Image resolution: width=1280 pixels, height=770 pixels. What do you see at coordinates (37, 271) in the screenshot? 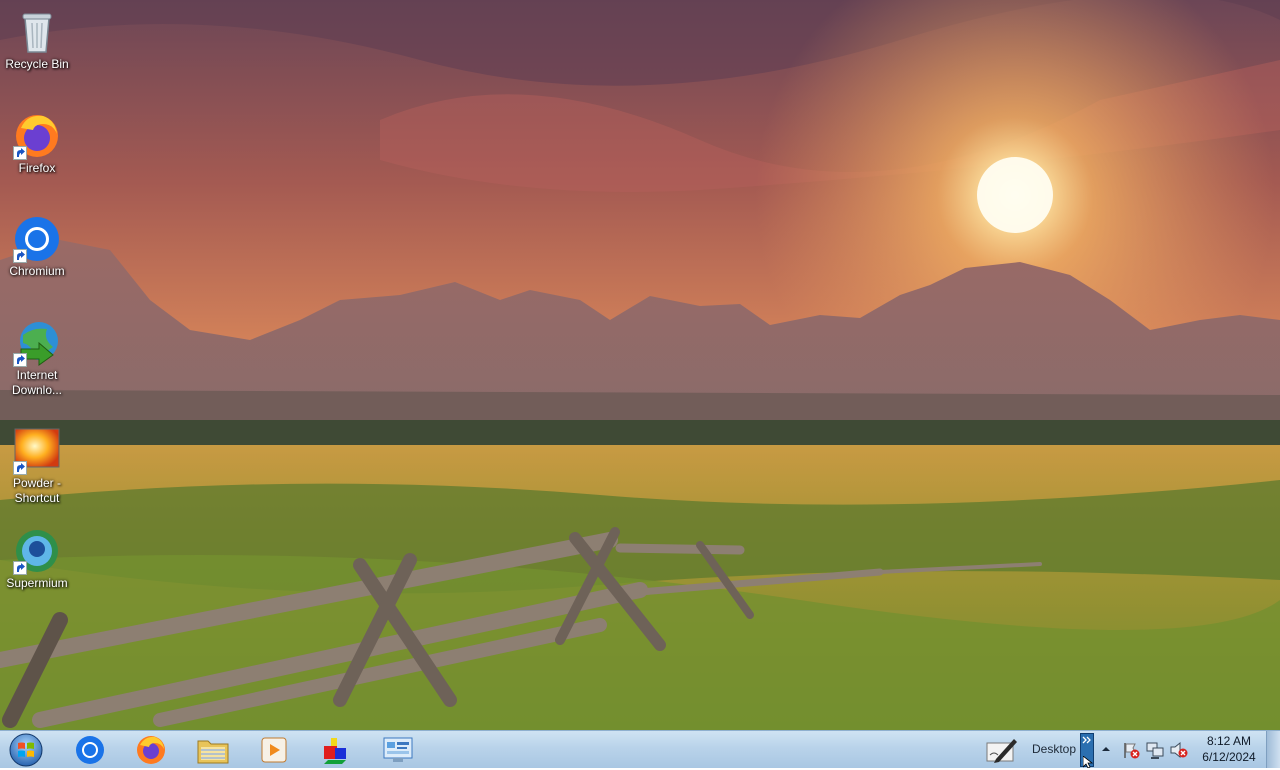
I see `desktop-icon-label: Chromium` at bounding box center [37, 271].